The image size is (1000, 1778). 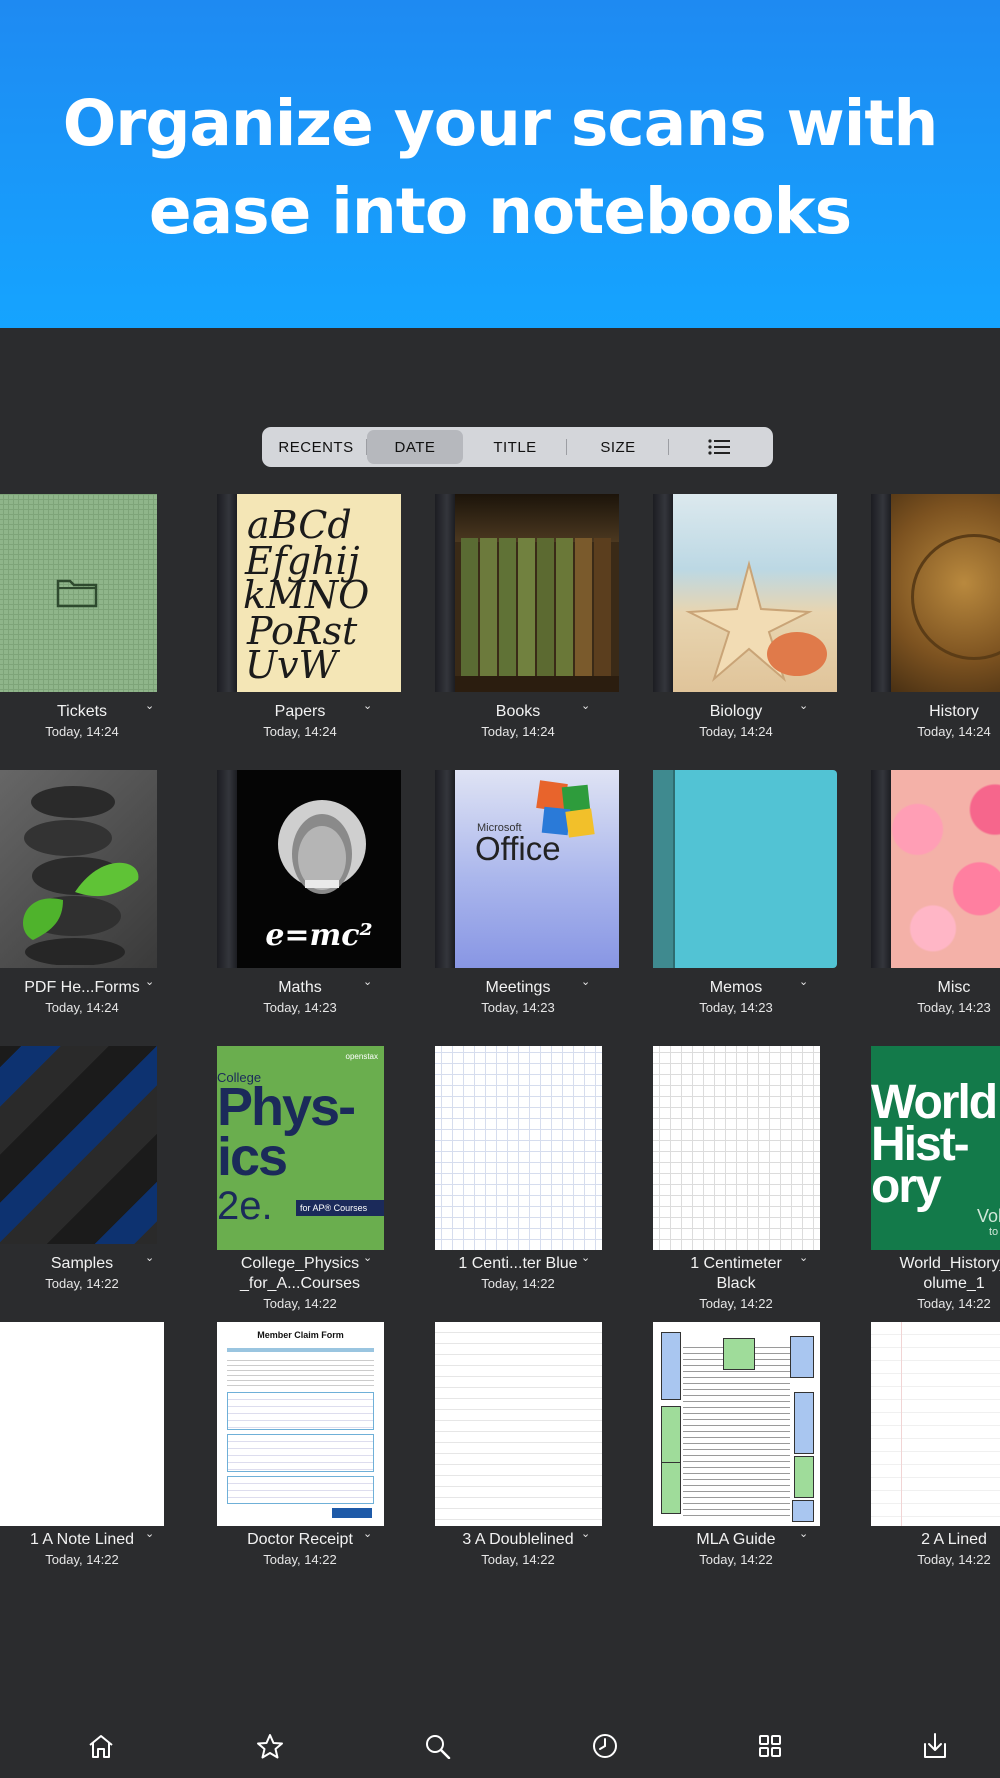 What do you see at coordinates (361, 1056) in the screenshot?
I see `cover-text: openstax` at bounding box center [361, 1056].